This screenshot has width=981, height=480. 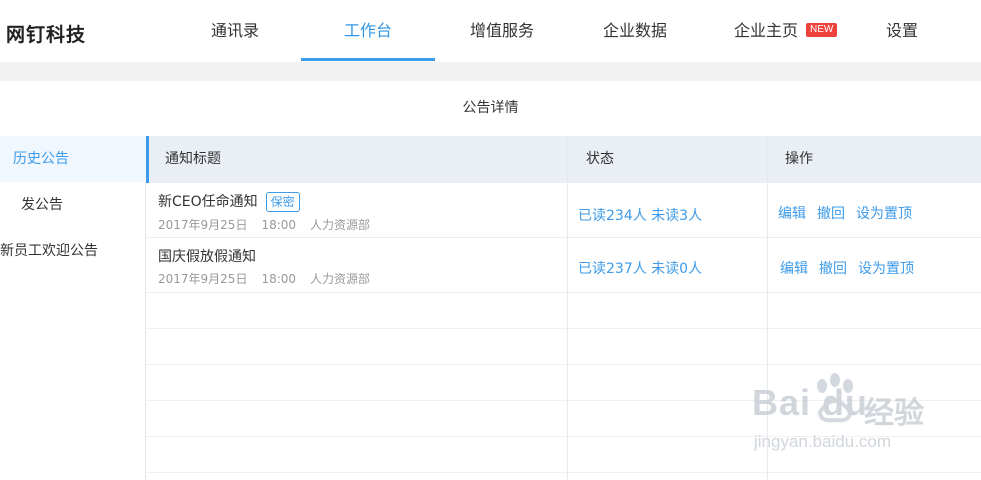 I want to click on nav-item-label: 增值服务, so click(x=501, y=30).